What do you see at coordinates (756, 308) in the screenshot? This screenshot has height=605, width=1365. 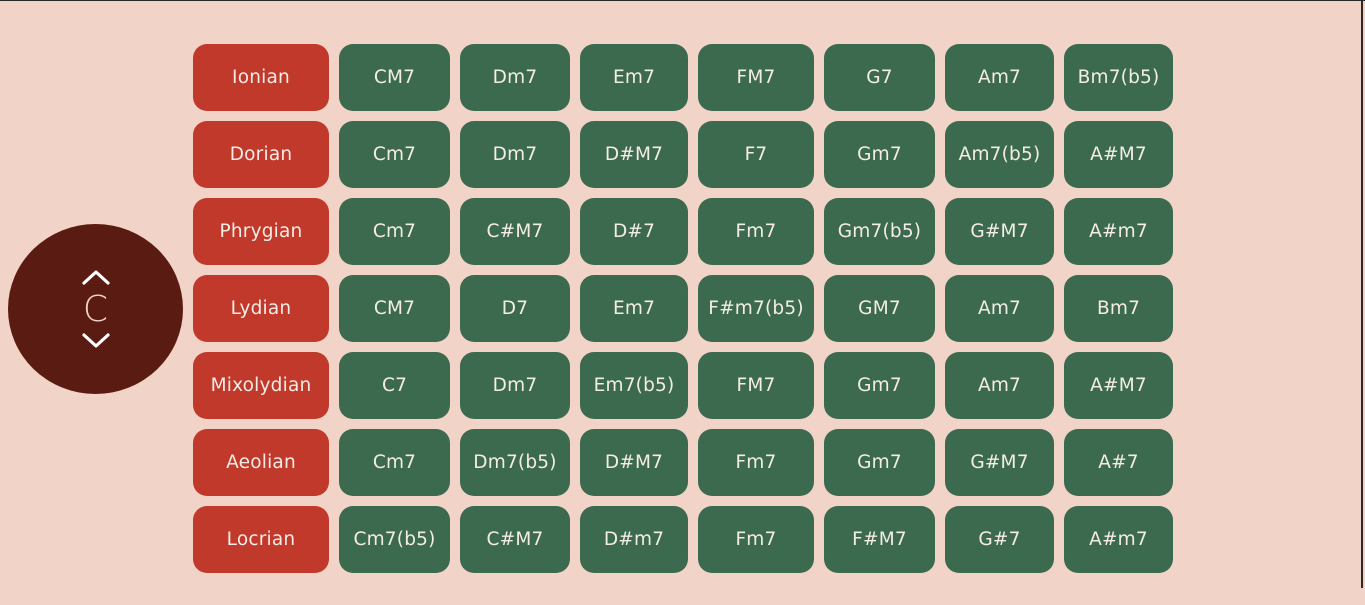 I see `chord-button: F#m7(b5)` at bounding box center [756, 308].